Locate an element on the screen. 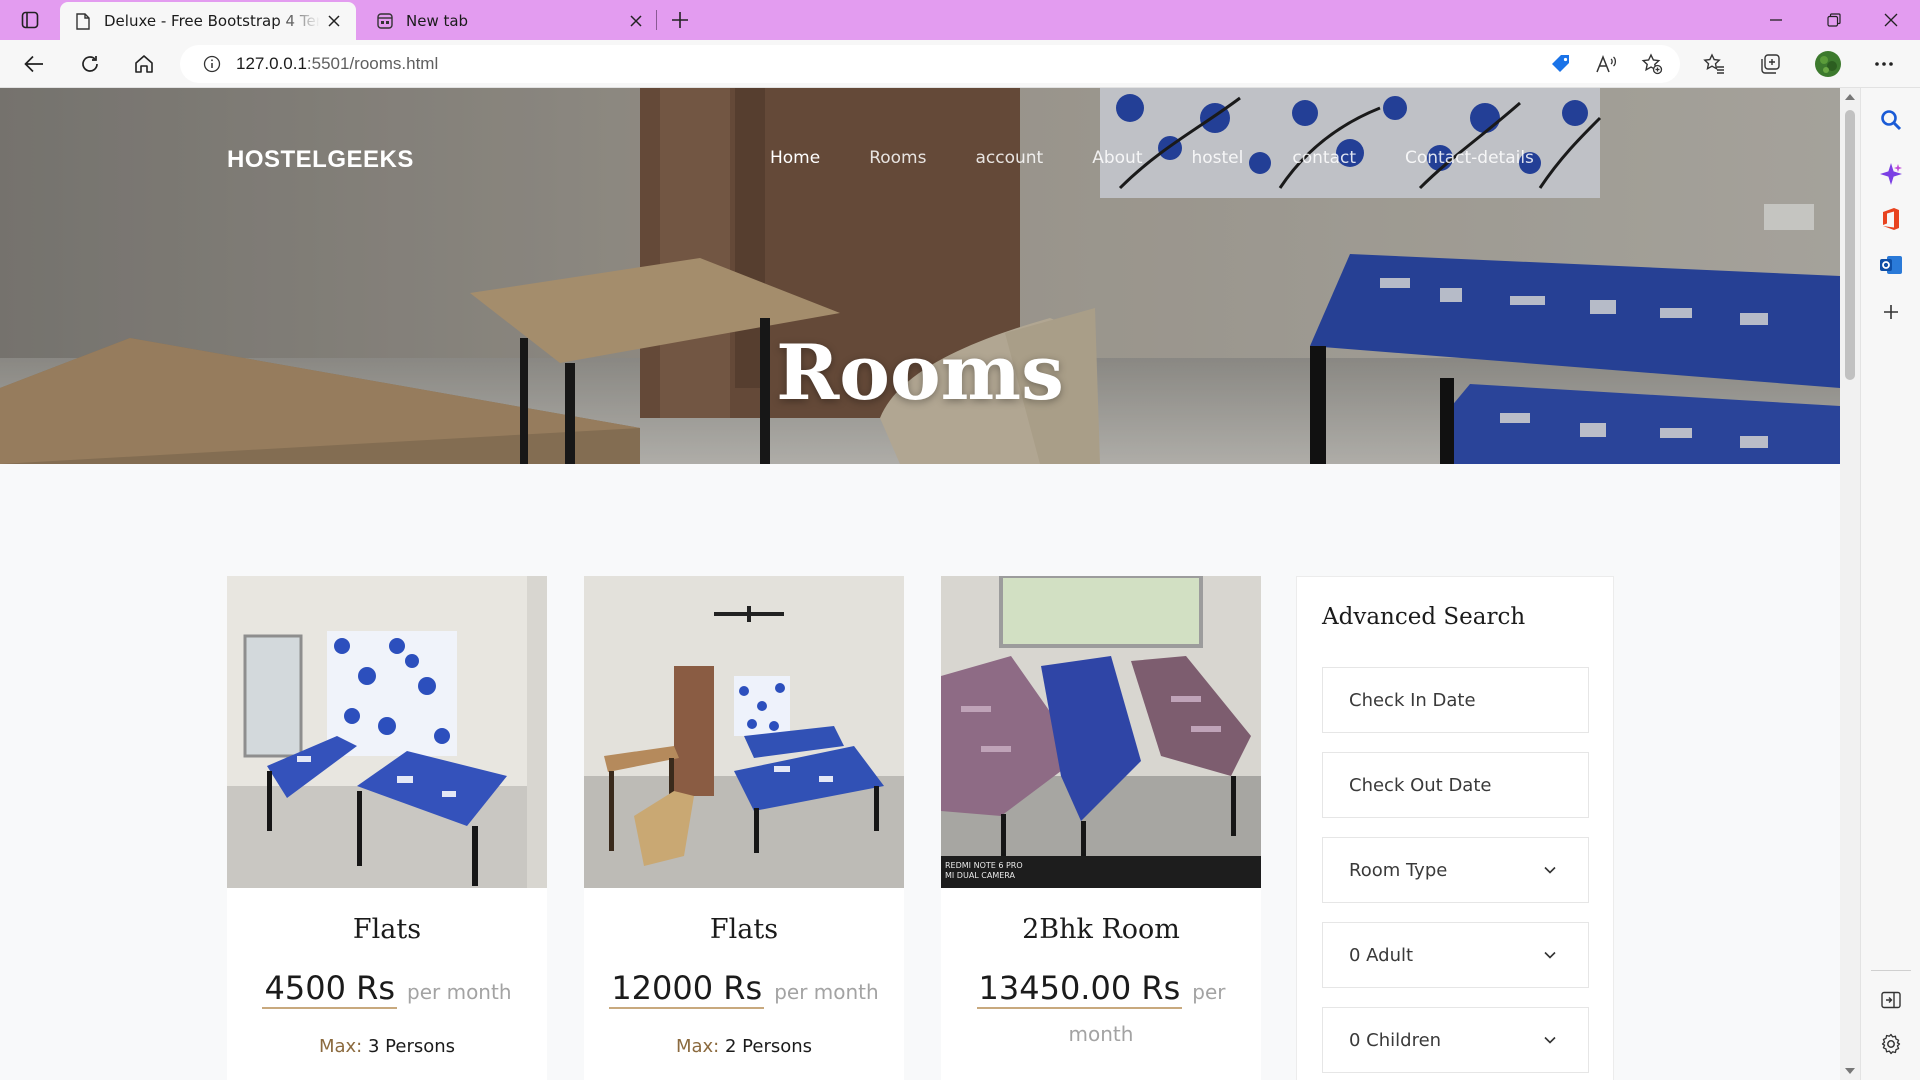 This screenshot has width=1920, height=1080. site-info-icon is located at coordinates (212, 64).